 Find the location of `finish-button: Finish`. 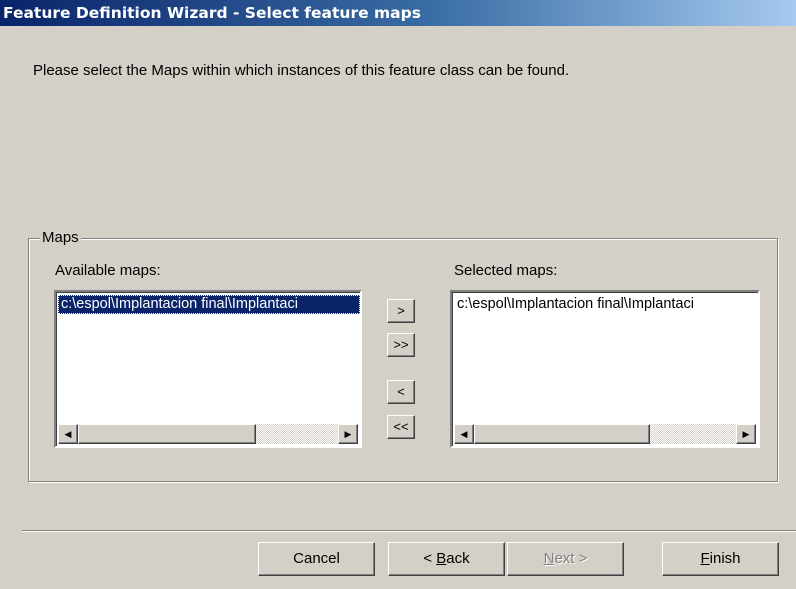

finish-button: Finish is located at coordinates (720, 559).